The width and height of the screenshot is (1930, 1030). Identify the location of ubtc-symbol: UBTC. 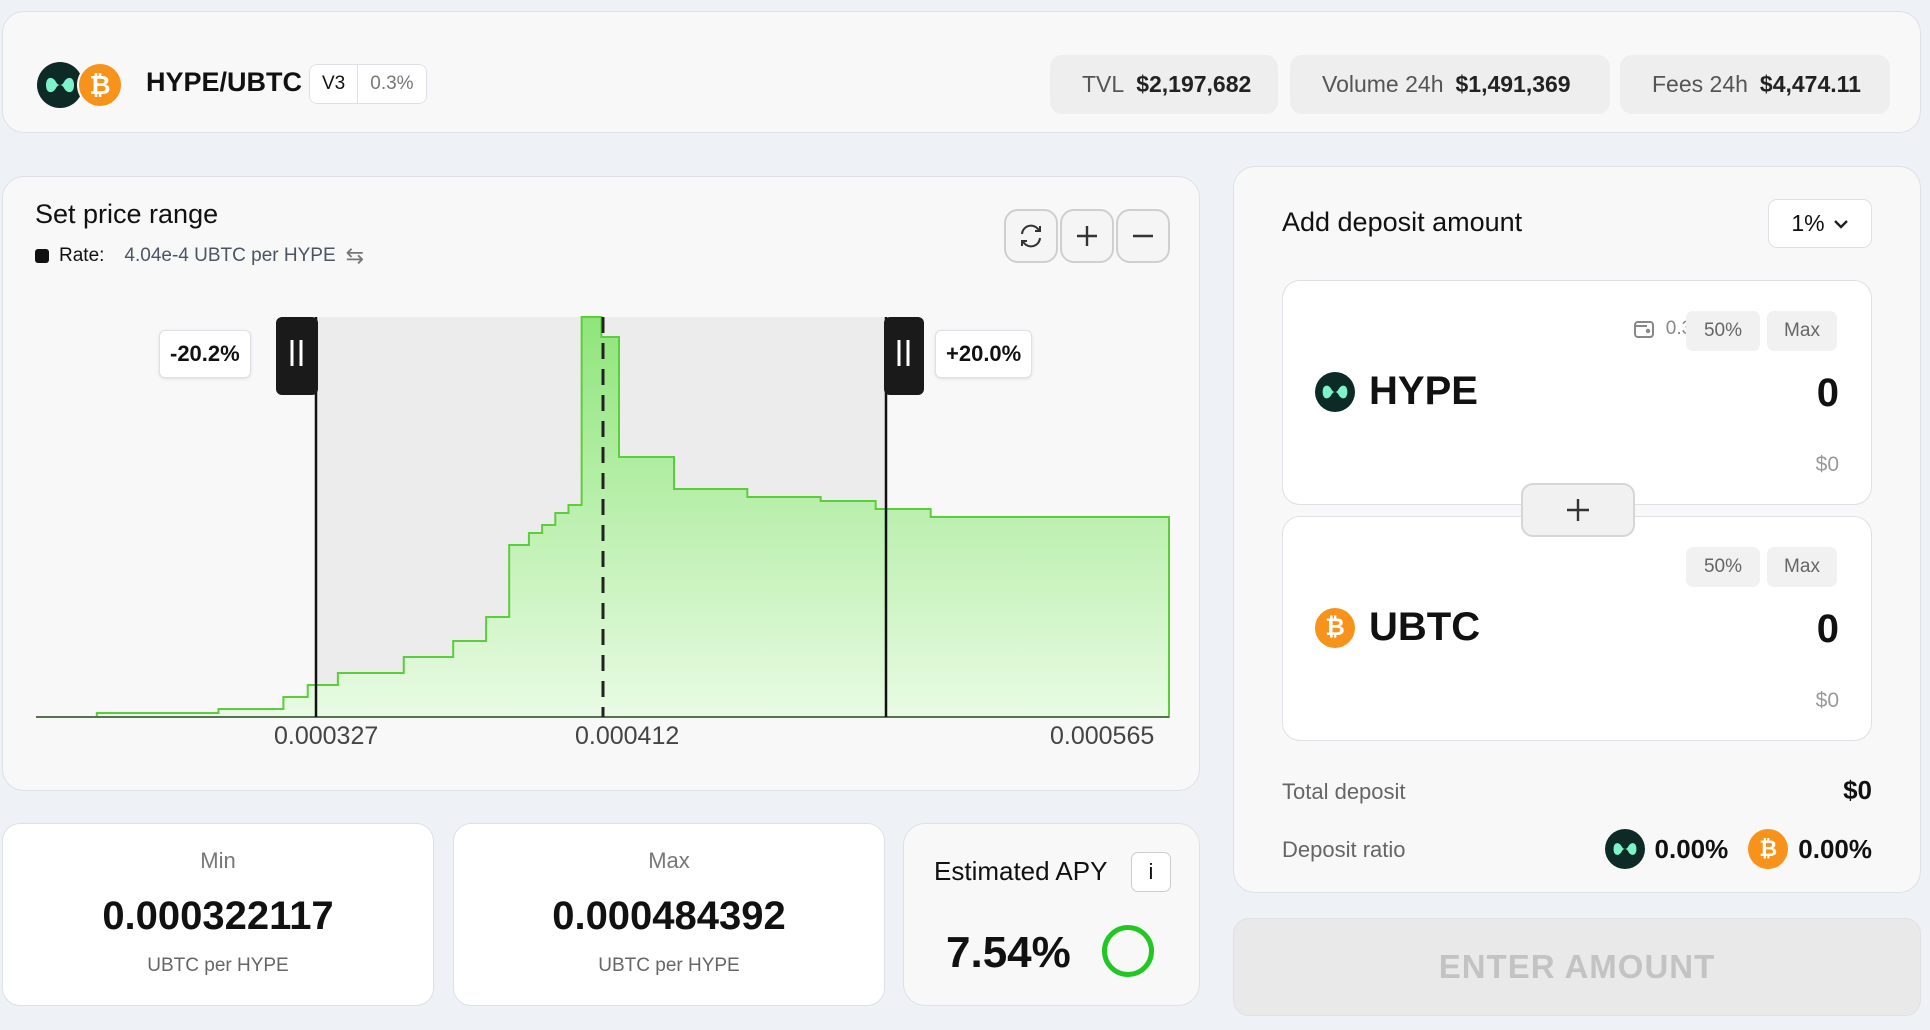
(1425, 627).